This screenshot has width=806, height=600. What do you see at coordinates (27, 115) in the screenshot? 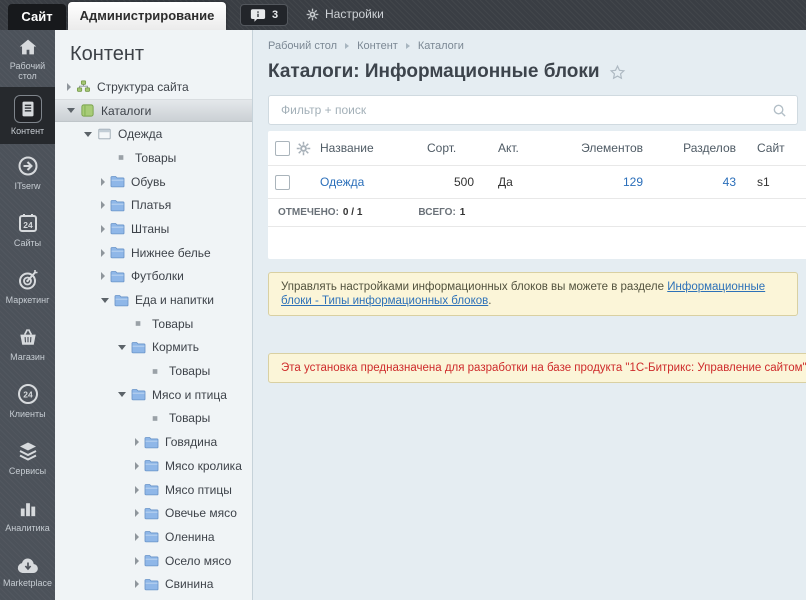
I see `sidebar-item-content: Контент` at bounding box center [27, 115].